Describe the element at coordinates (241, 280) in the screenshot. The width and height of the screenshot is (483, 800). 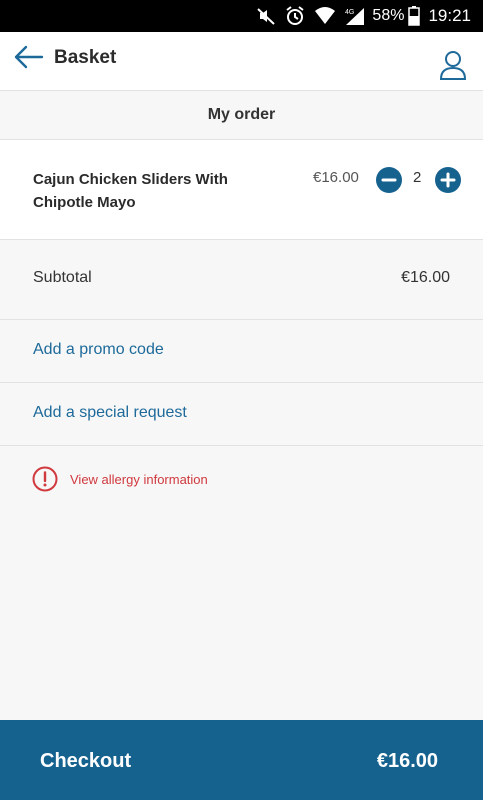
I see `subtotal-row: Subtotal €16.00` at that location.